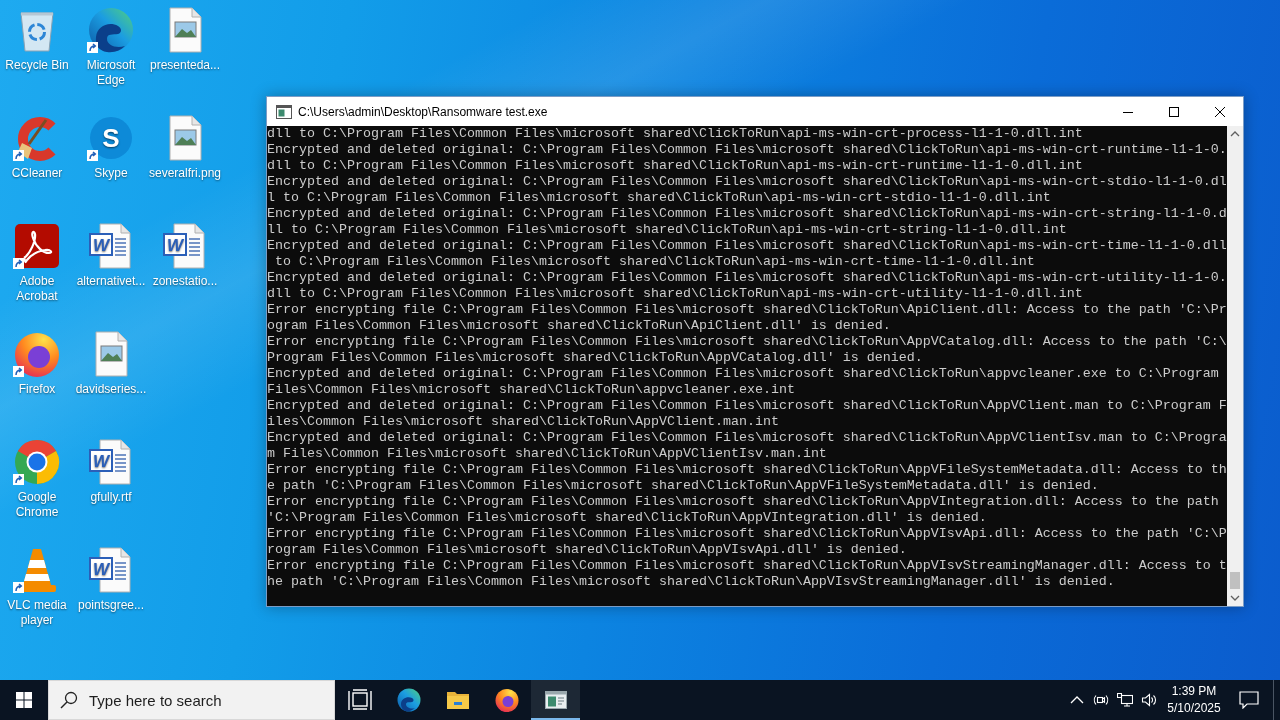  I want to click on console-output-line: Encrypted and deleted original: C:\Program Files\Common Files\microsoft shared\ClickToRun\AppVClient.man to C:\Program Files\Common Files\microsoft shared\ClickToRun\AppVClient.man.int, so click(747, 414).